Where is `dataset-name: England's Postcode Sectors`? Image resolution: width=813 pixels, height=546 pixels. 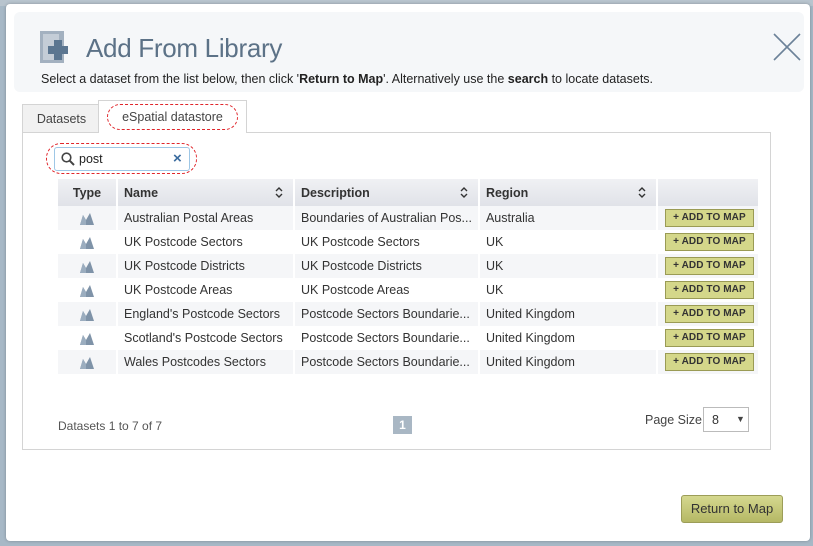 dataset-name: England's Postcode Sectors is located at coordinates (205, 314).